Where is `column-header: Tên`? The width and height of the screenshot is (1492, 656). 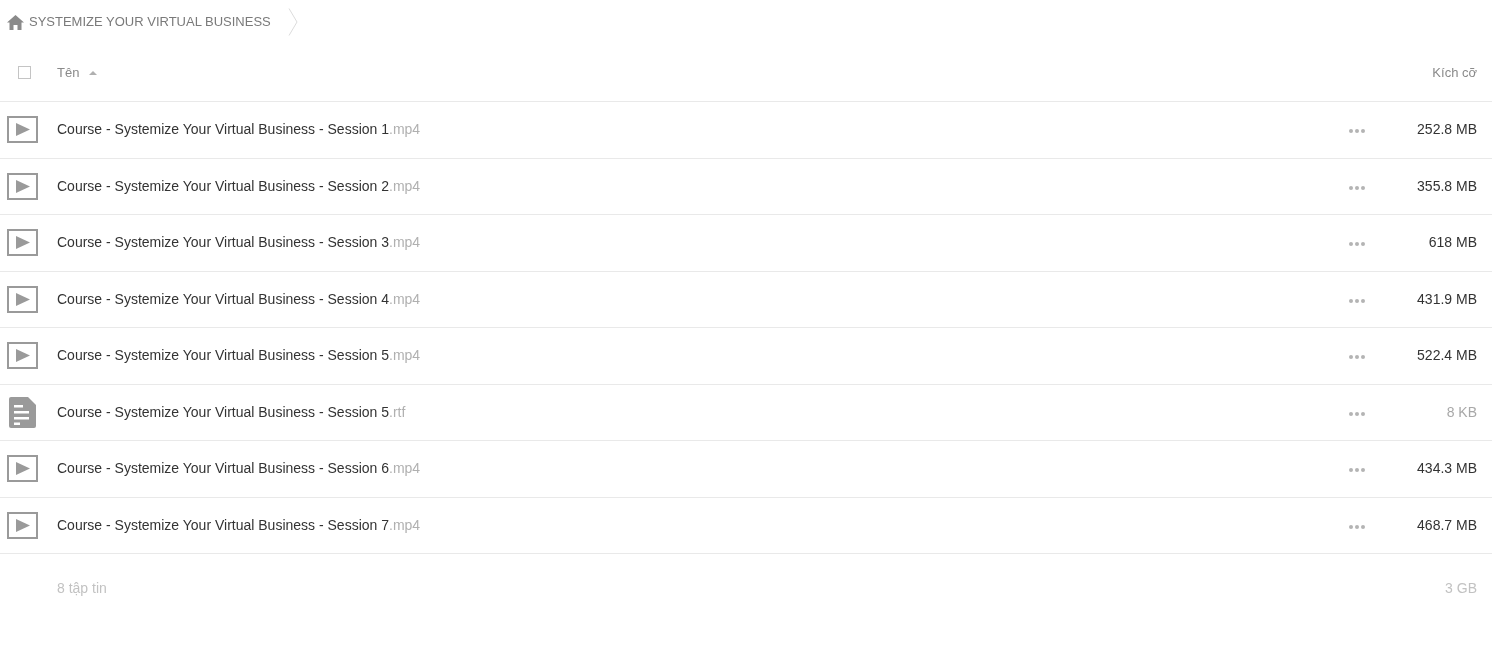 column-header: Tên is located at coordinates (68, 72).